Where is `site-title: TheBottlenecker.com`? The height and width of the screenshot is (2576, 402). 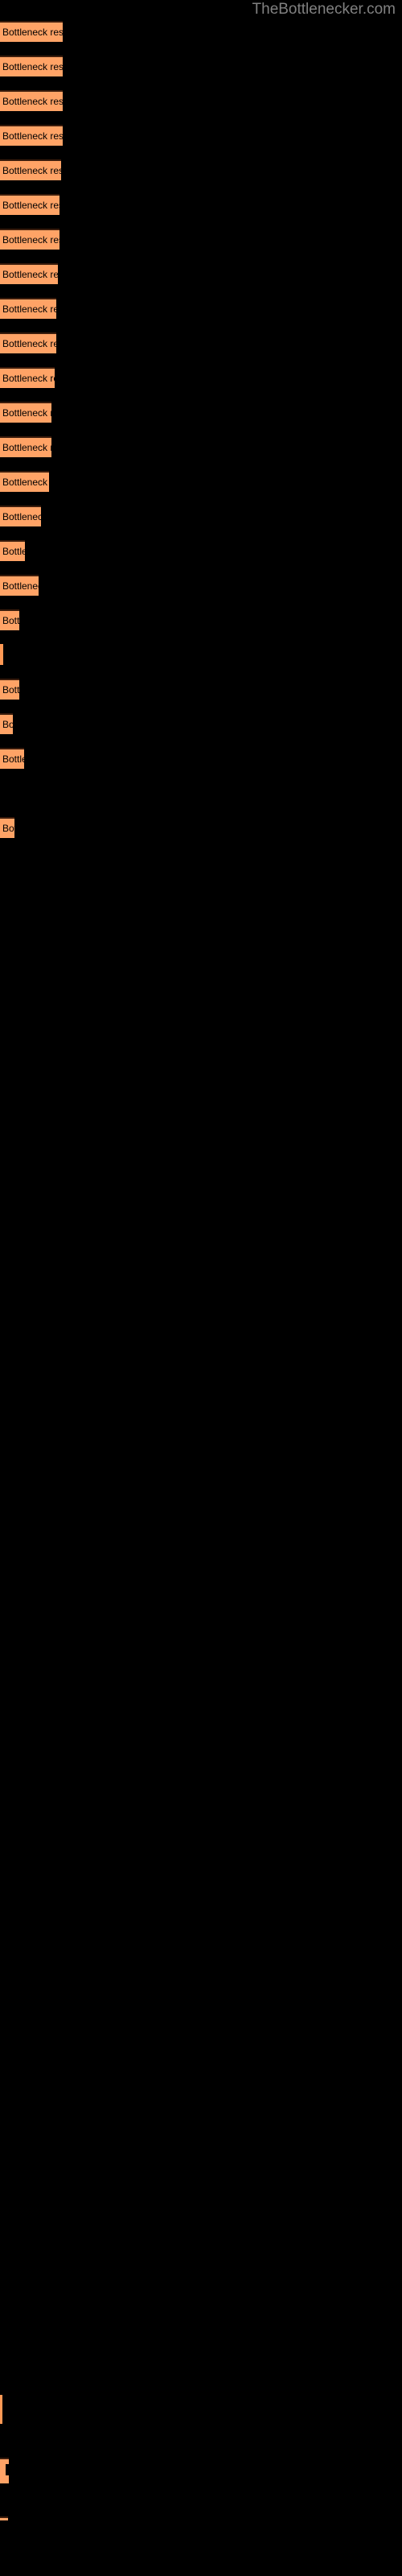
site-title: TheBottlenecker.com is located at coordinates (324, 9).